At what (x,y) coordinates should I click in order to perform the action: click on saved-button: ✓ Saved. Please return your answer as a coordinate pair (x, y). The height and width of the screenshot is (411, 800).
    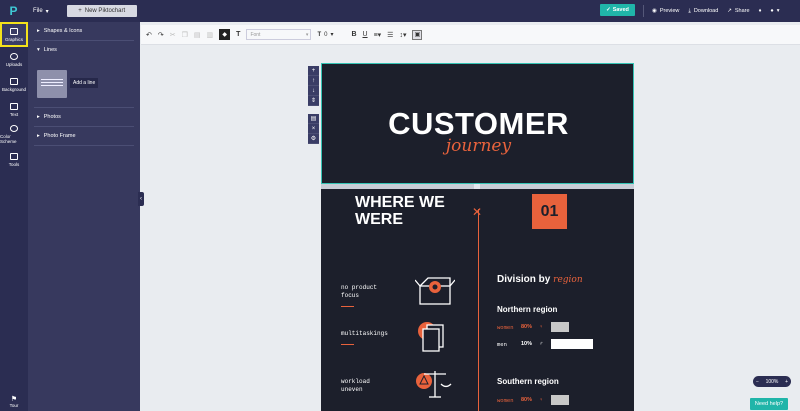
    Looking at the image, I should click on (617, 10).